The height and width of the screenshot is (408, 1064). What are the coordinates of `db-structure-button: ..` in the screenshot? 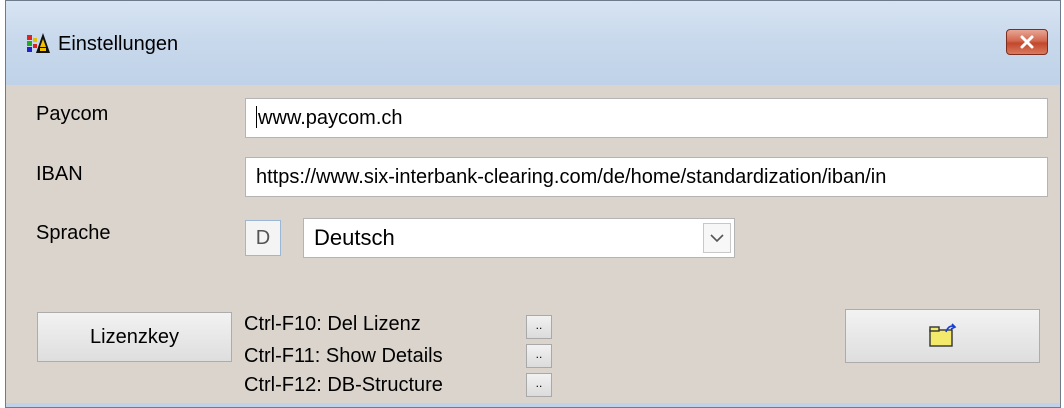 It's located at (539, 385).